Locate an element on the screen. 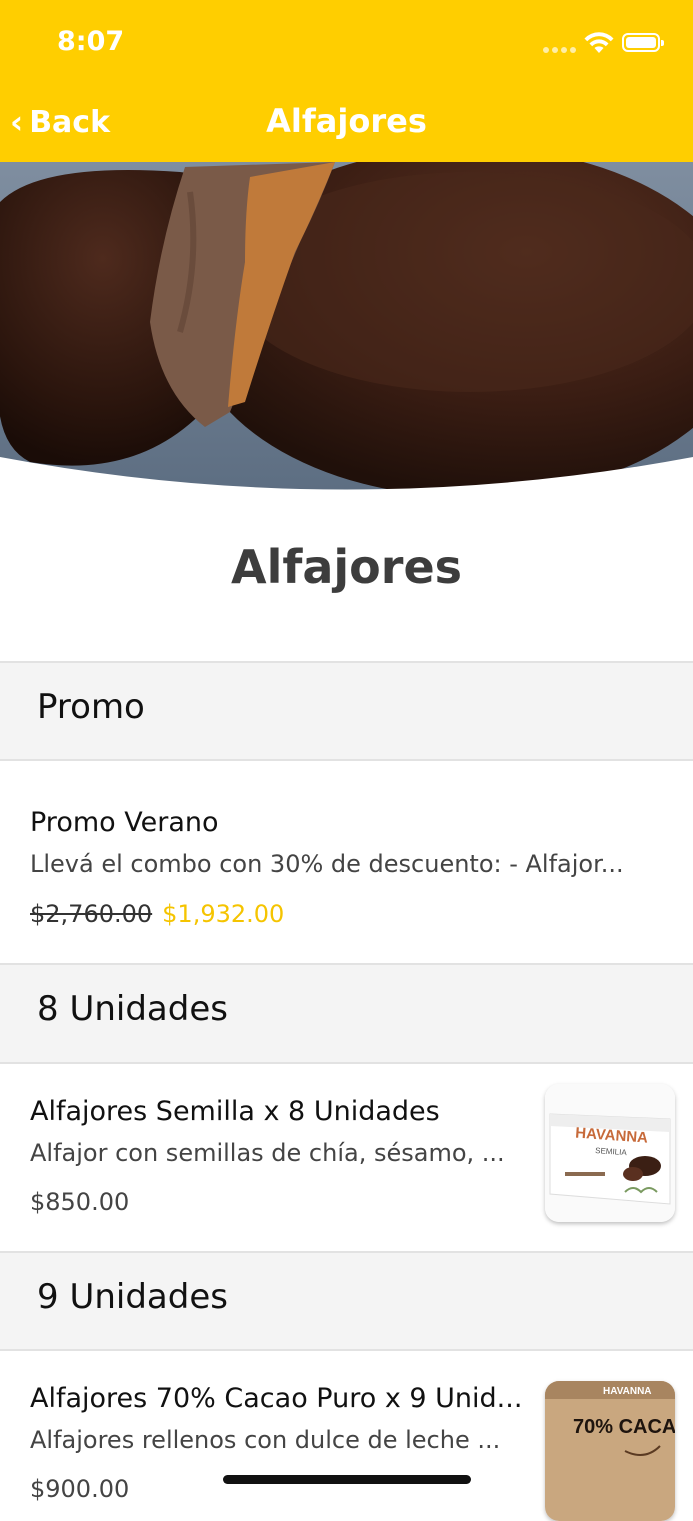 Image resolution: width=693 pixels, height=1521 pixels. navigation-bar: 8:07 ‹ Back Alfajores is located at coordinates (346, 81).